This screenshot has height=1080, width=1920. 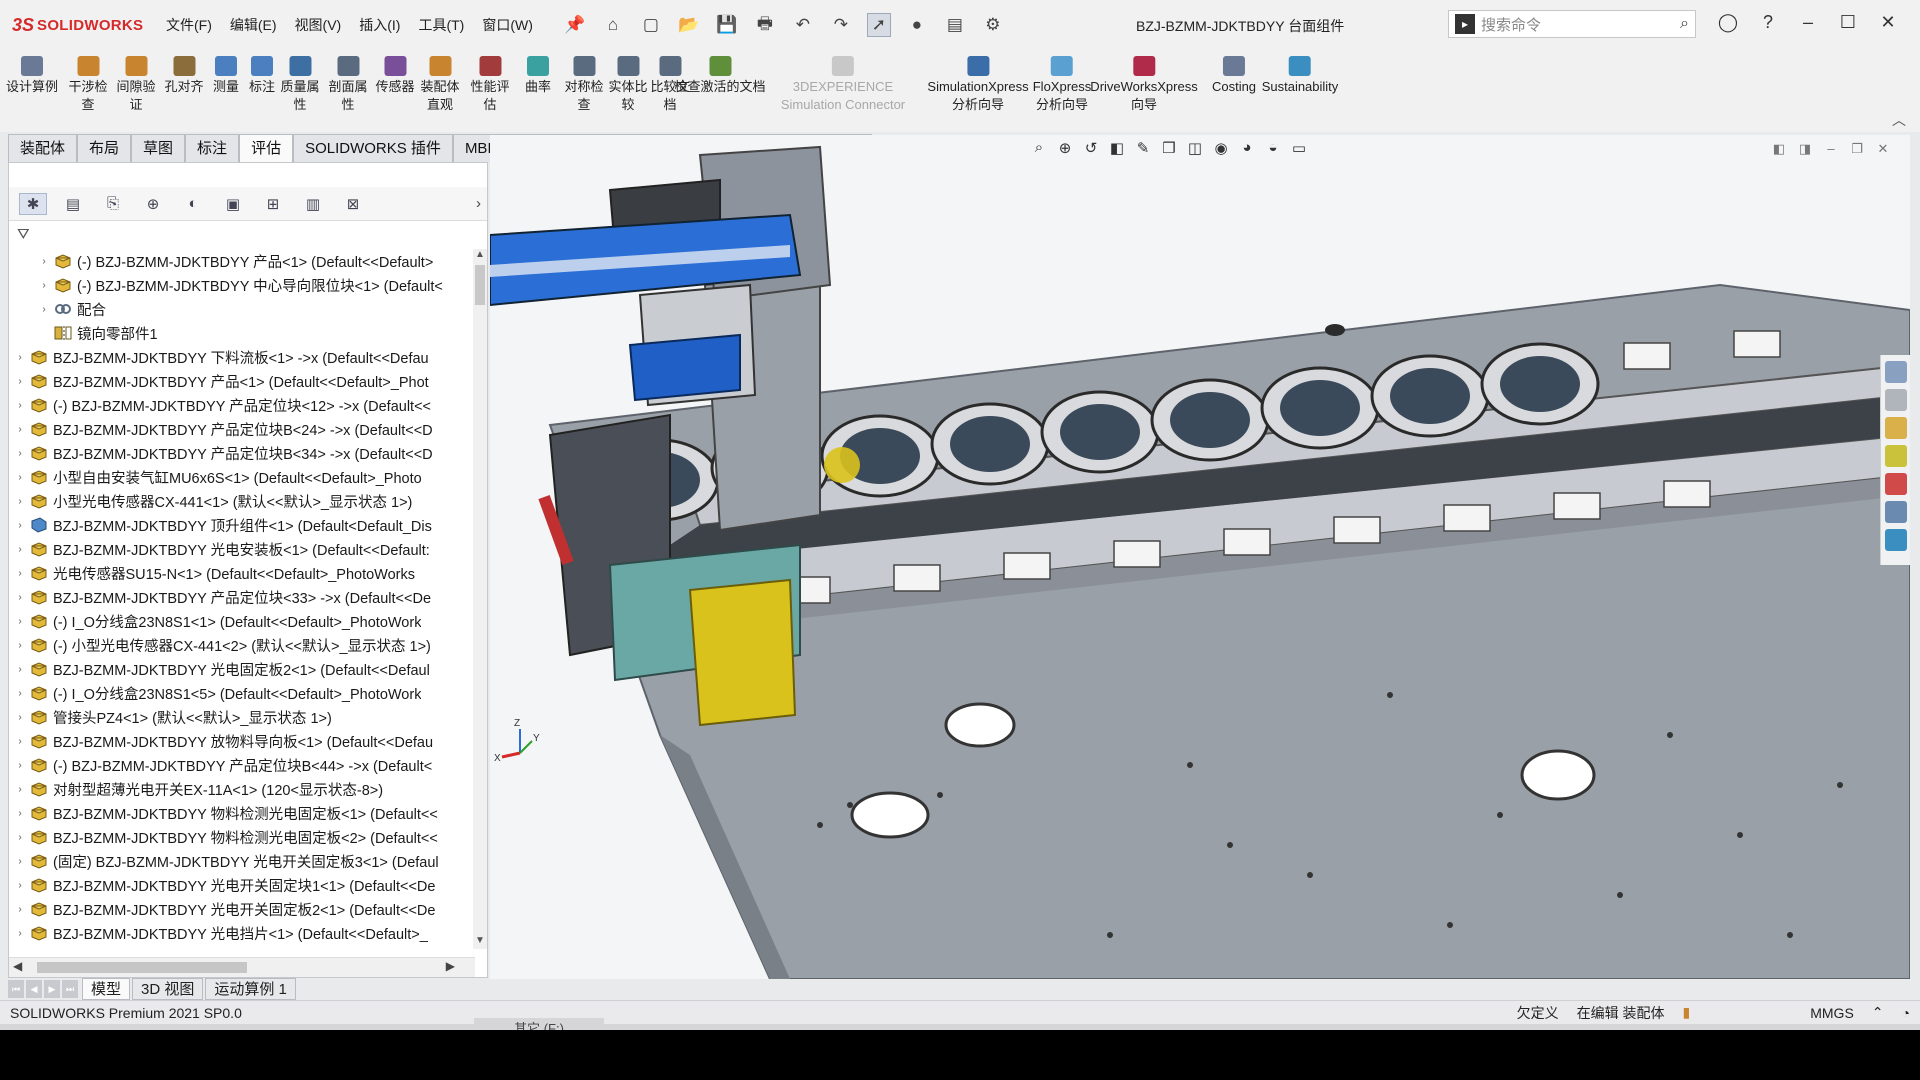 I want to click on user-account-icon: ◯, so click(x=1728, y=22).